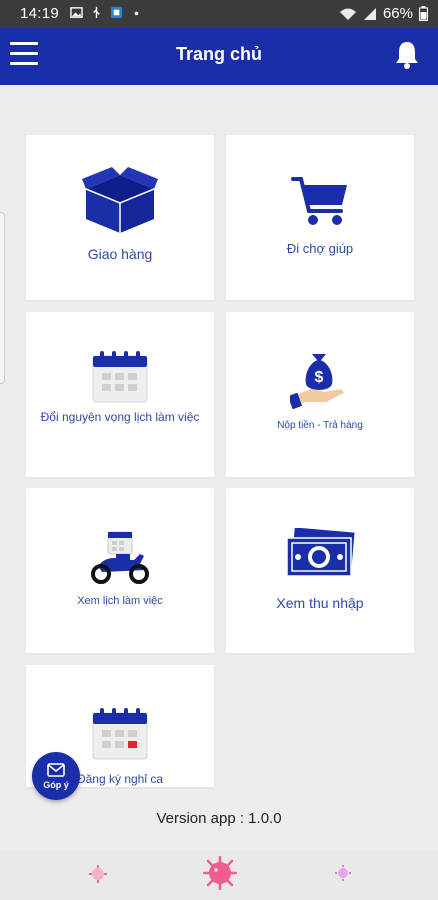 Image resolution: width=438 pixels, height=900 pixels. What do you see at coordinates (397, 13) in the screenshot?
I see `battery-percent: 66%` at bounding box center [397, 13].